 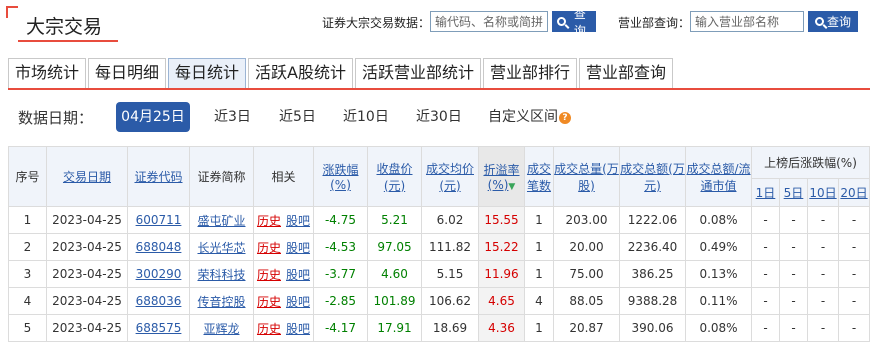 What do you see at coordinates (418, 73) in the screenshot?
I see `tab-active-dept-stats: 活跃营业部统计` at bounding box center [418, 73].